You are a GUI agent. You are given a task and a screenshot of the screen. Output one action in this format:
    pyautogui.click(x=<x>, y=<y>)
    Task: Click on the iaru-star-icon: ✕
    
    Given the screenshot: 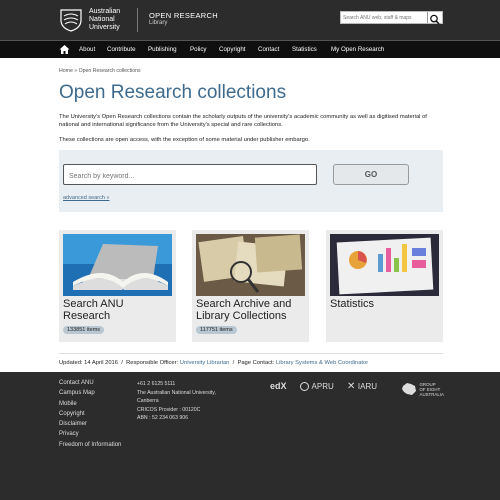 What is the action you would take?
    pyautogui.click(x=351, y=386)
    